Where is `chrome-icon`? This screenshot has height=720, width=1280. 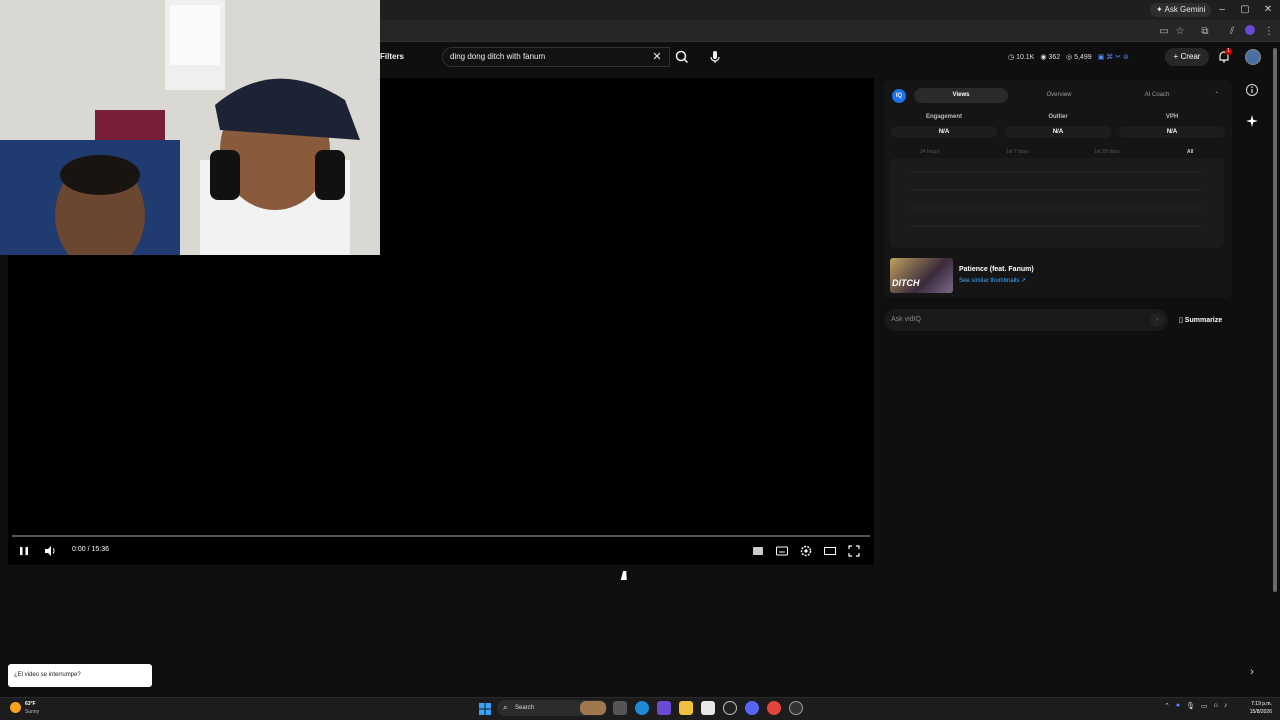 chrome-icon is located at coordinates (774, 708).